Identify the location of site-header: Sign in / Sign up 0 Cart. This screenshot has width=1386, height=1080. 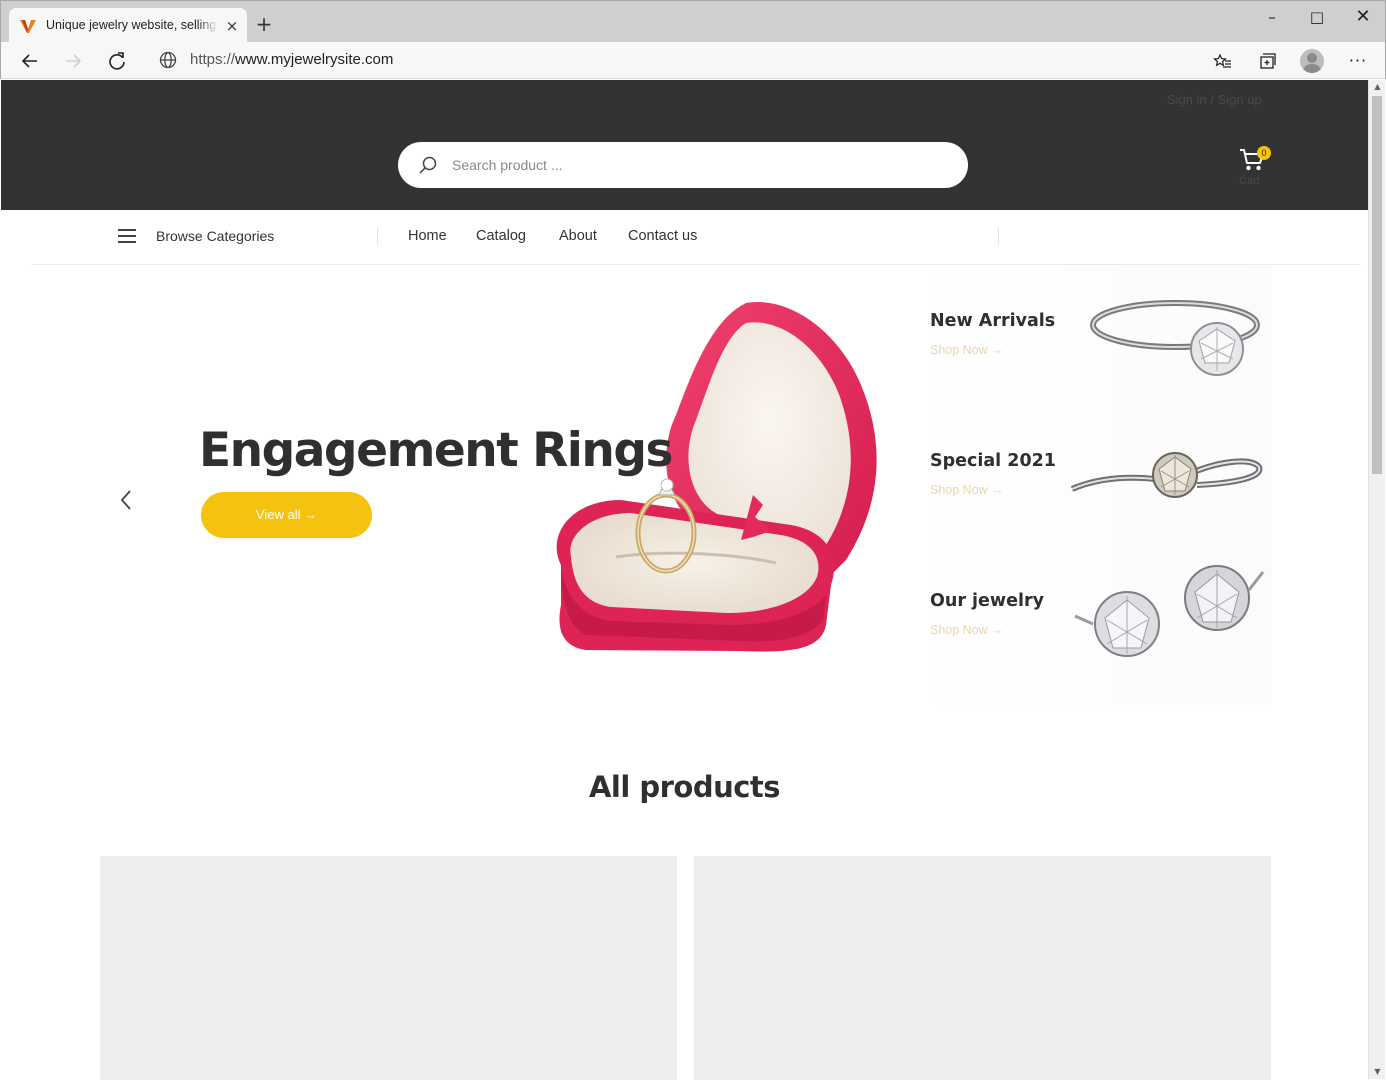
(684, 145).